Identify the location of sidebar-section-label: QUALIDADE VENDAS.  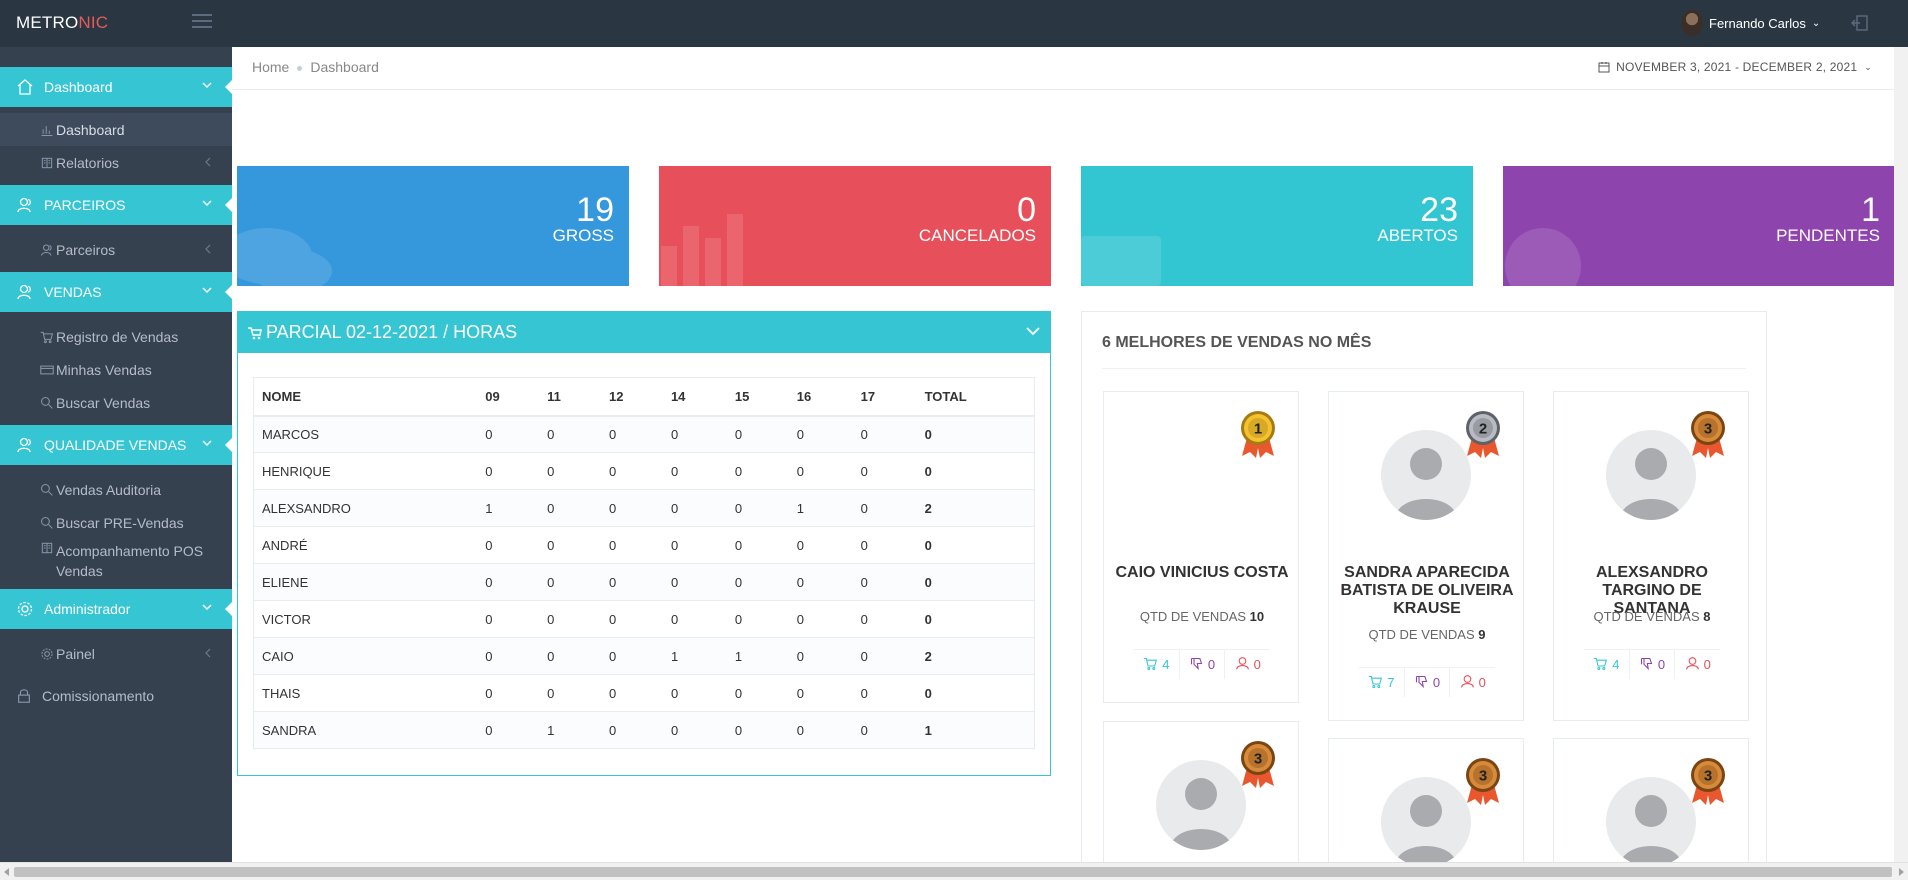
(115, 445).